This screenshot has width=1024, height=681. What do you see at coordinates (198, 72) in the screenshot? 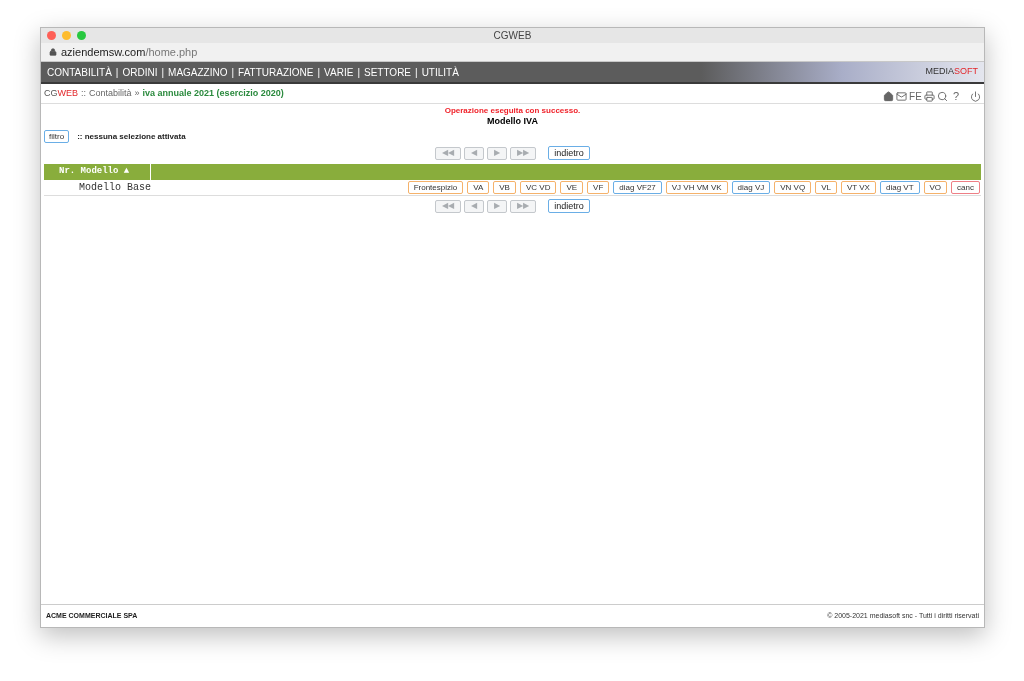
I see `menu-item: MAGAZZINO` at bounding box center [198, 72].